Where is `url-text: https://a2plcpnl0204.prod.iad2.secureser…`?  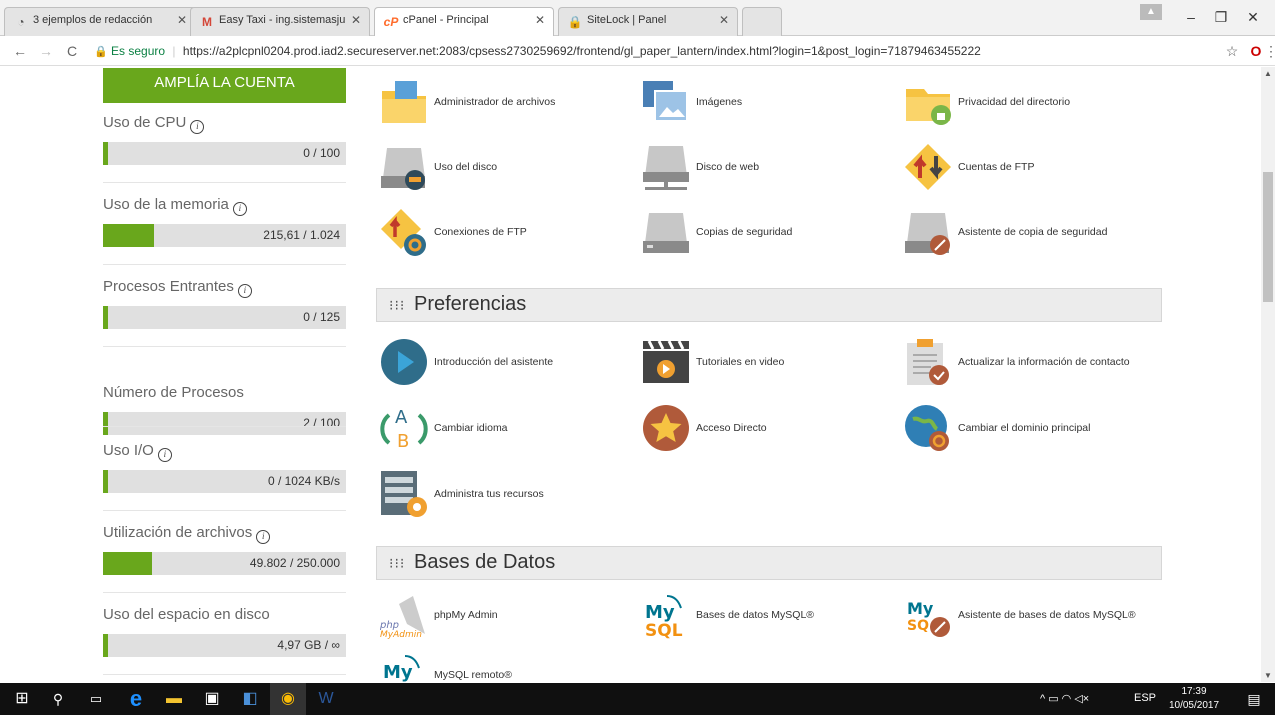 url-text: https://a2plcpnl0204.prod.iad2.secureser… is located at coordinates (581, 51).